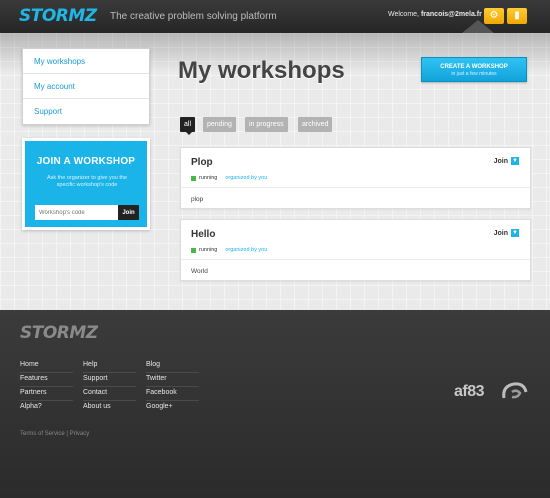 This screenshot has height=498, width=550. I want to click on footer-link-home: Home, so click(46, 366).